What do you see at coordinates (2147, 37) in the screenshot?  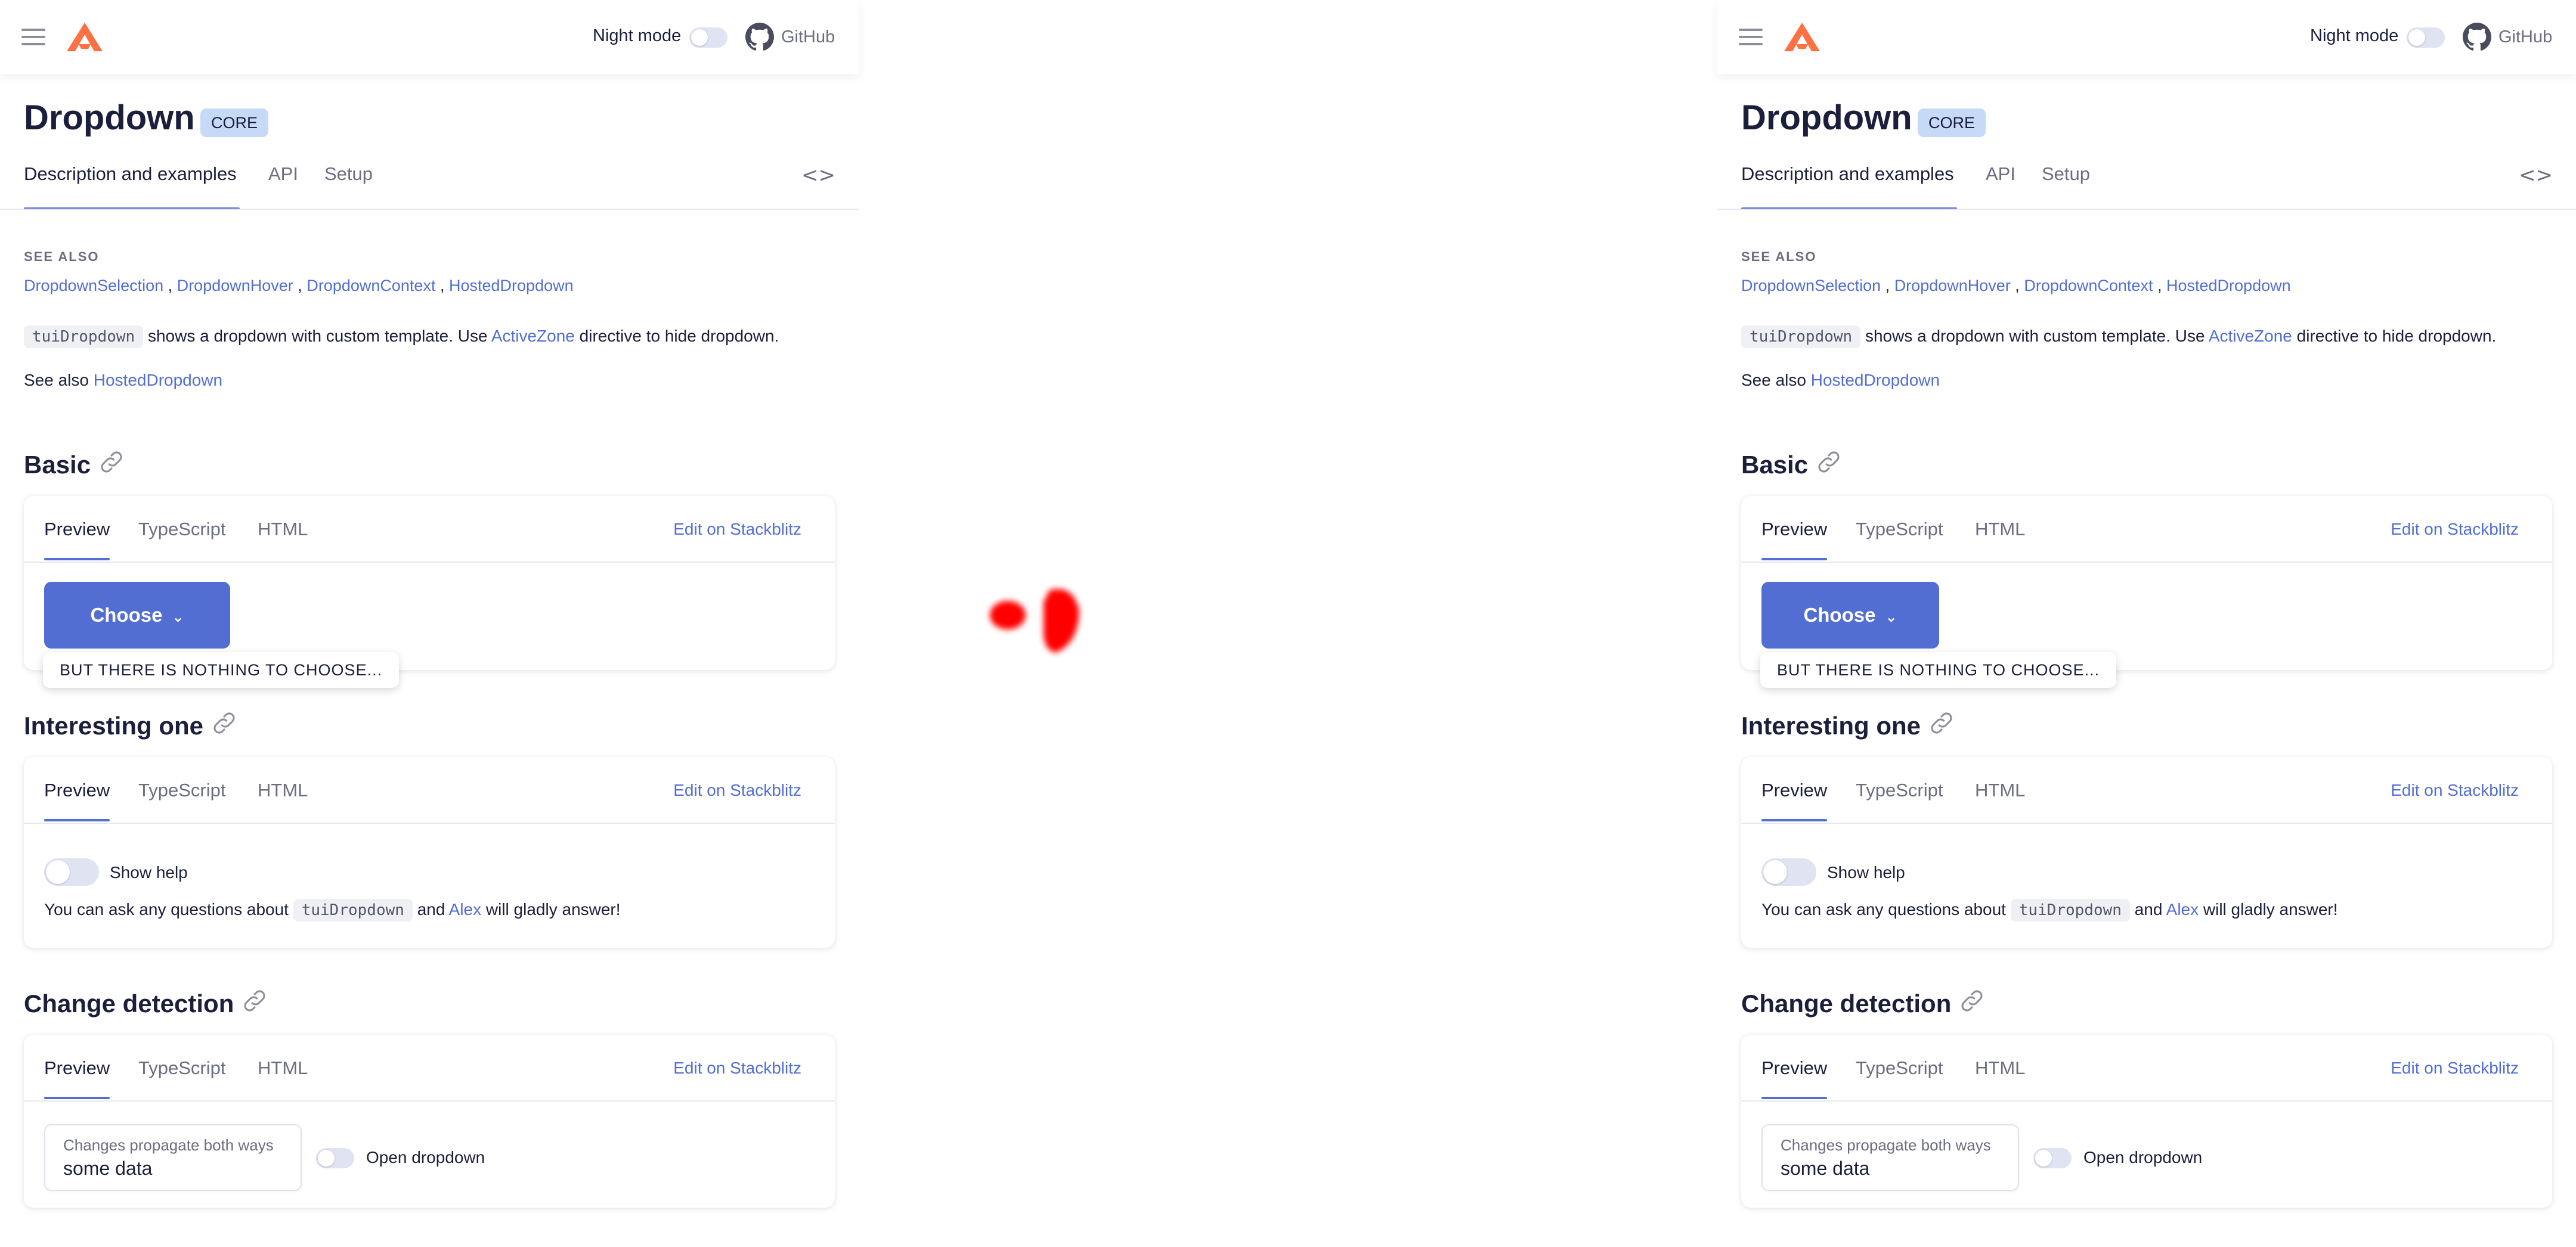 I see `top-header: Night mode GitHub` at bounding box center [2147, 37].